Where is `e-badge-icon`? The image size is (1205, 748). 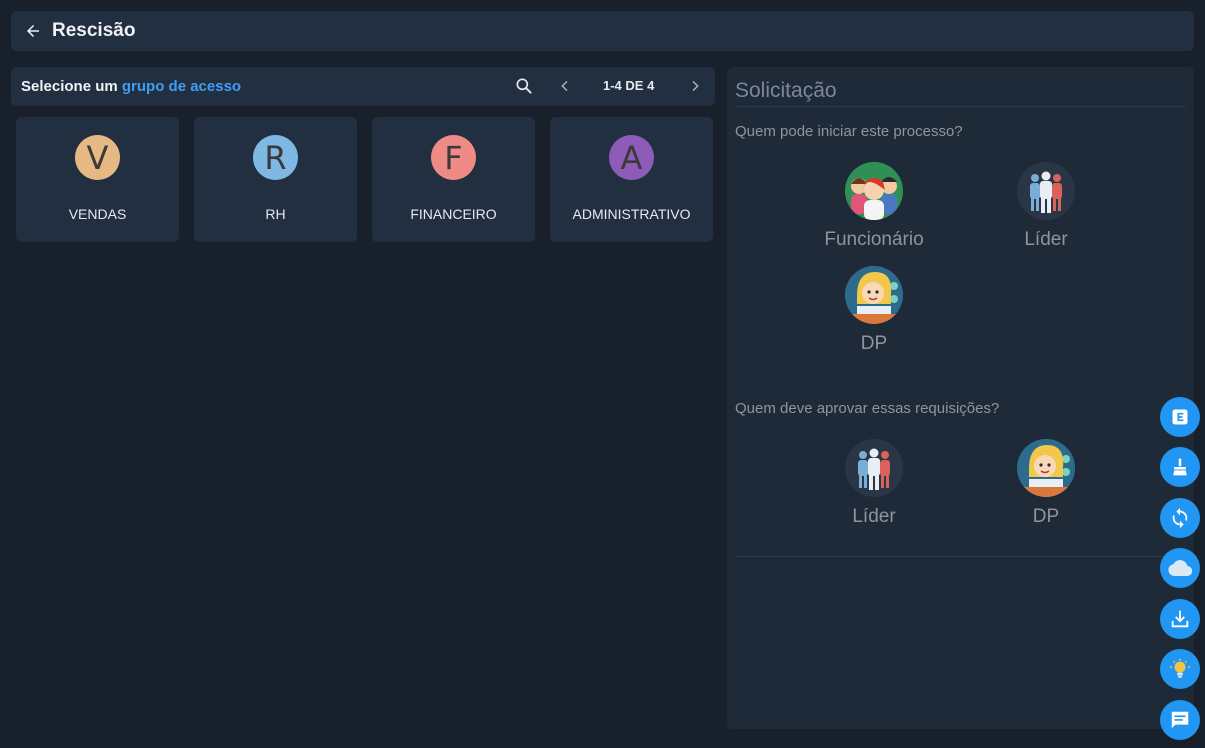
e-badge-icon is located at coordinates (1180, 417).